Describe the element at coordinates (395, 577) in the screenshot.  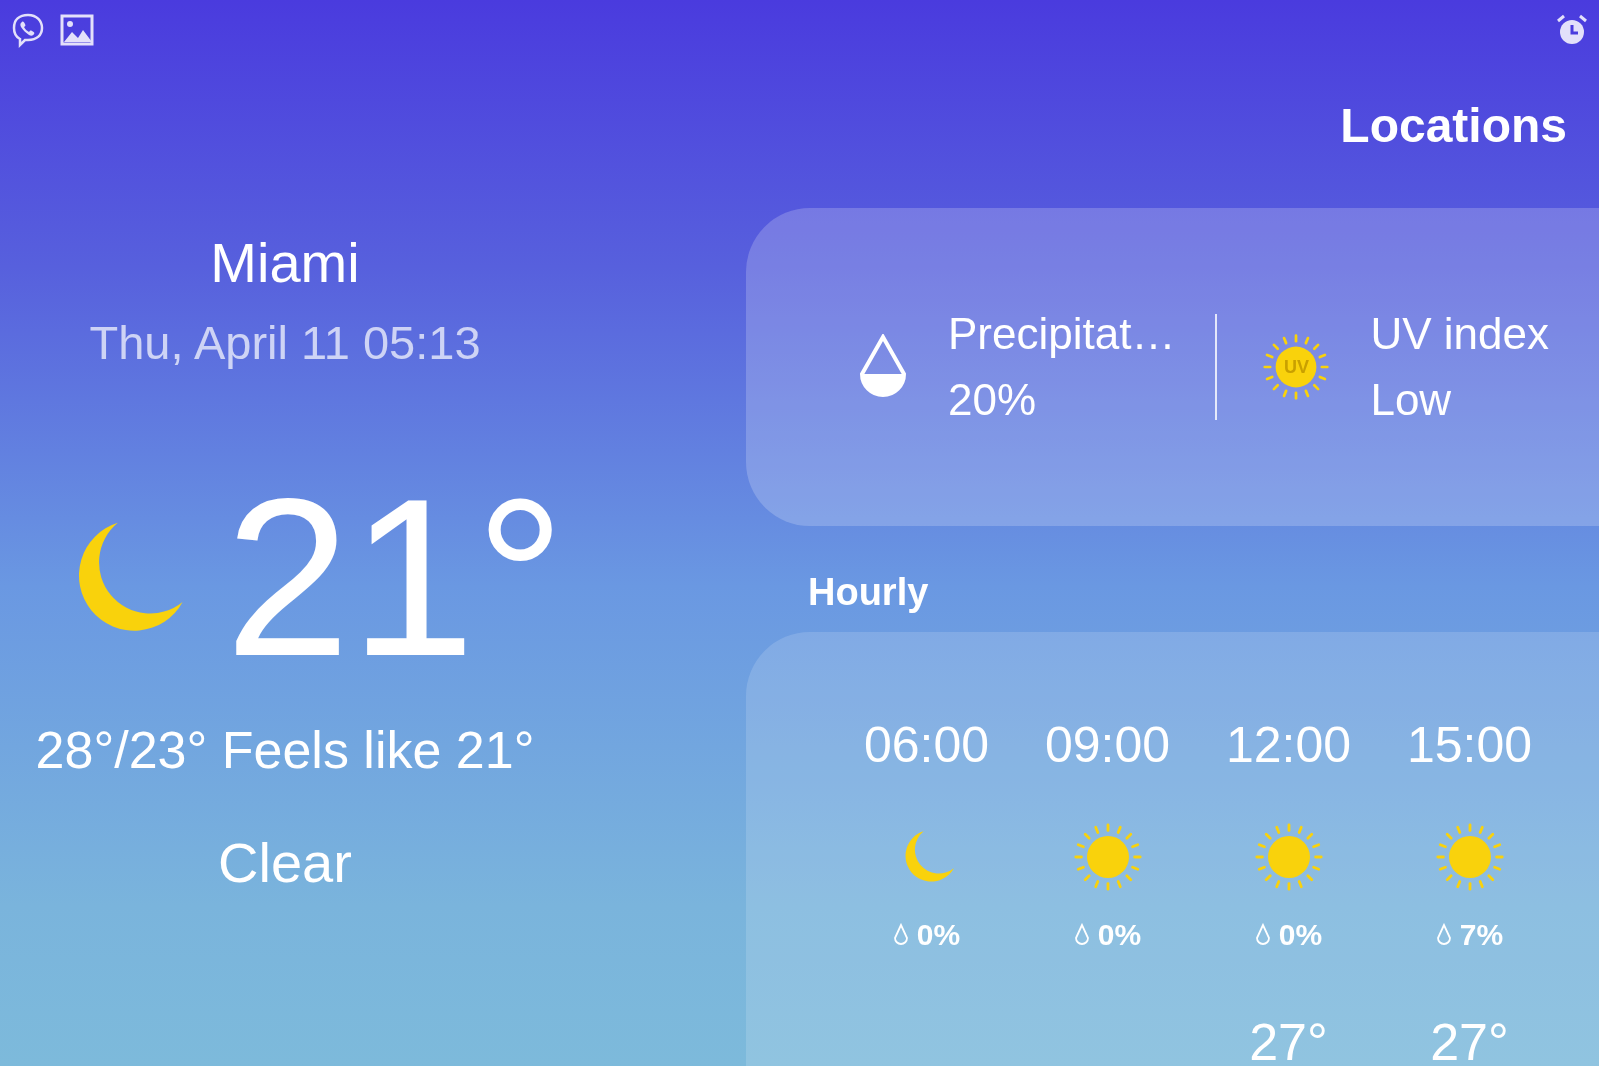
I see `current-temperature: 21°` at that location.